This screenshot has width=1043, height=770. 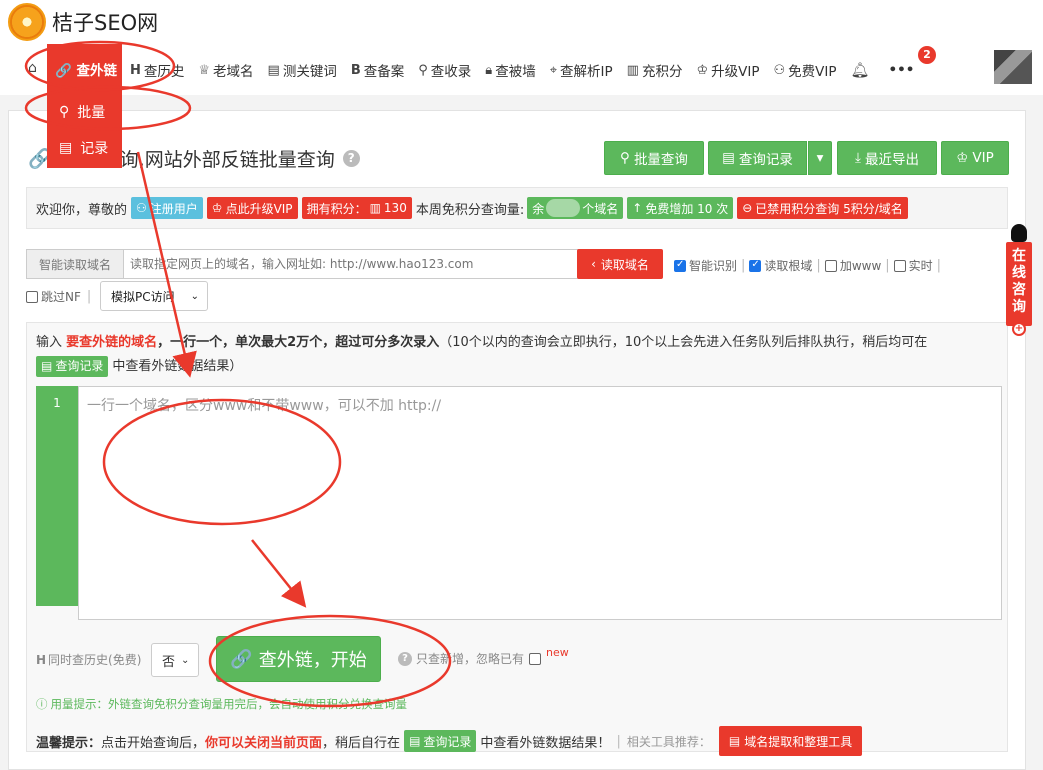 What do you see at coordinates (42, 704) in the screenshot?
I see `info-icon: ⓘ` at bounding box center [42, 704].